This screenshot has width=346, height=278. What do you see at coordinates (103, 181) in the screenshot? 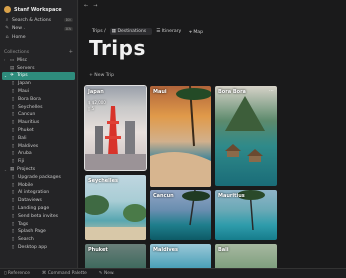
I see `card-title: Seychelles` at bounding box center [103, 181].